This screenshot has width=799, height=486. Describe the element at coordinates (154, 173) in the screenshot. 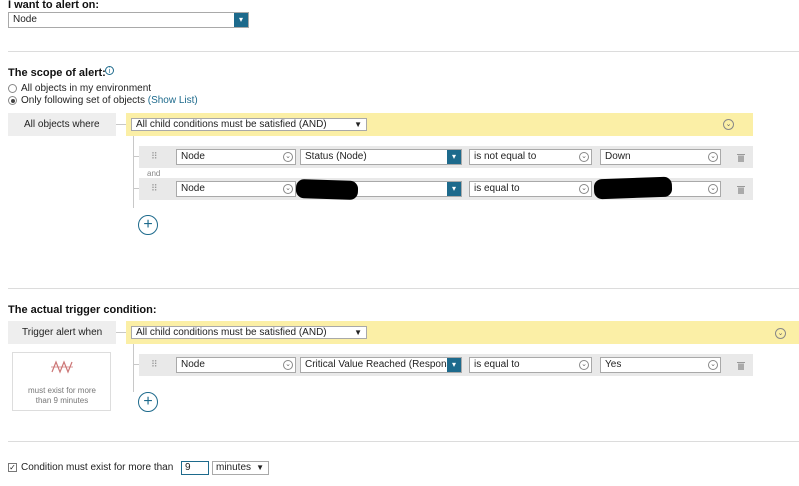

I see `and-label: and` at that location.